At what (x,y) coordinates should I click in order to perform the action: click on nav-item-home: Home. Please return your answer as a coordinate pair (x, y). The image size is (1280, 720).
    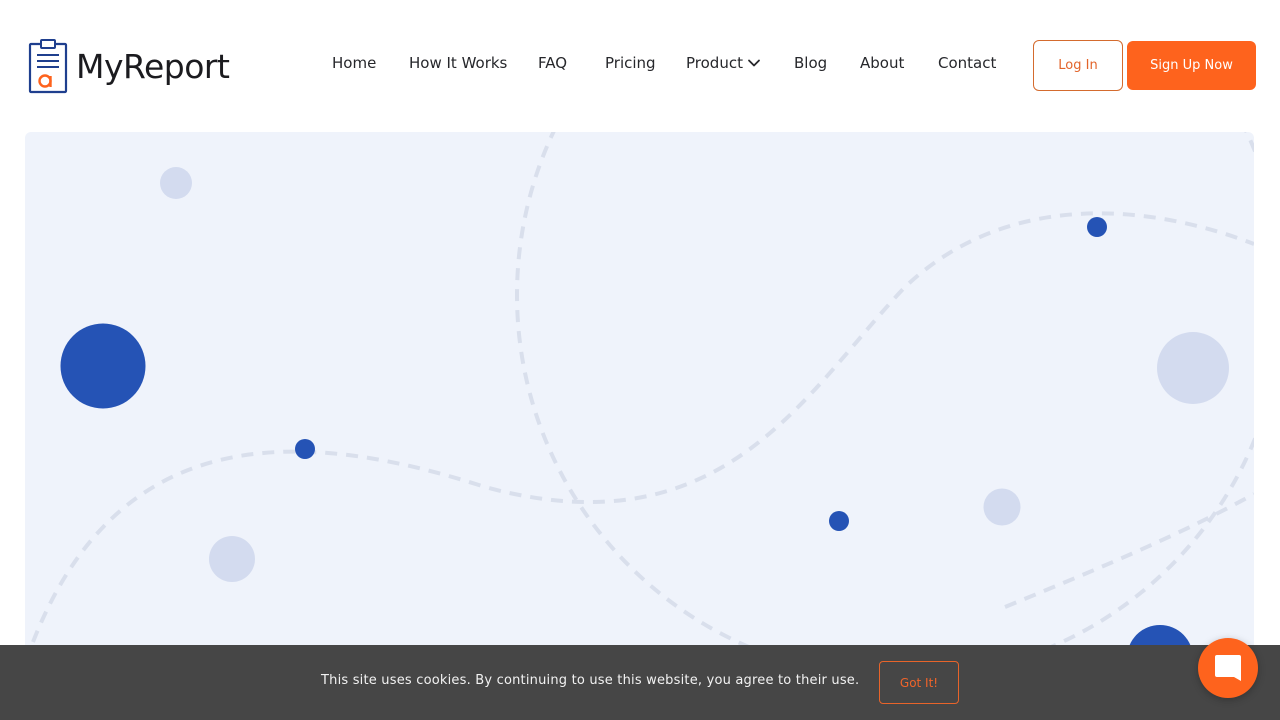
    Looking at the image, I should click on (354, 63).